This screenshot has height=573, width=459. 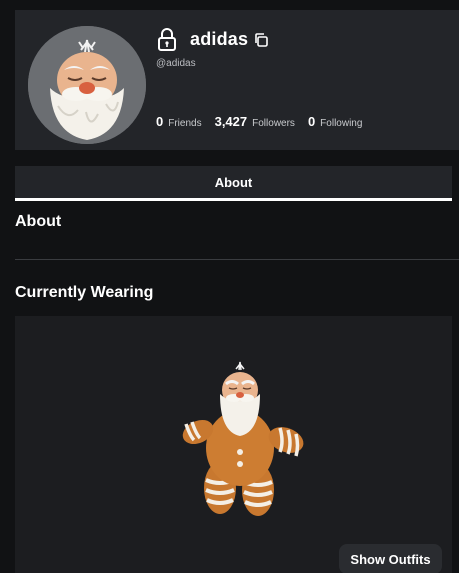 I want to click on lock-icon, so click(x=167, y=39).